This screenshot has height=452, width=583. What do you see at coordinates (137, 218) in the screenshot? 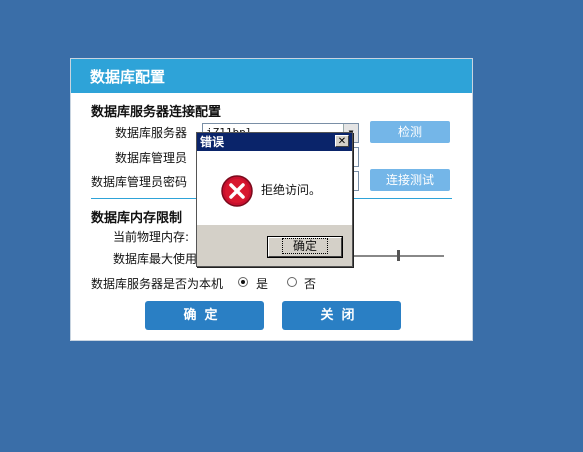
I see `memory-section-heading: 数据库内存限制` at bounding box center [137, 218].